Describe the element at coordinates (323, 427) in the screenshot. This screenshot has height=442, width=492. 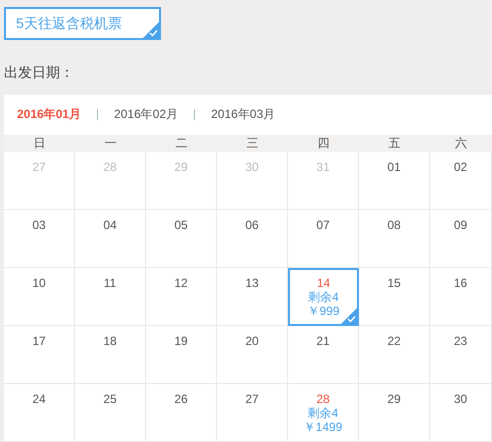
I see `price-label: ￥1499` at that location.